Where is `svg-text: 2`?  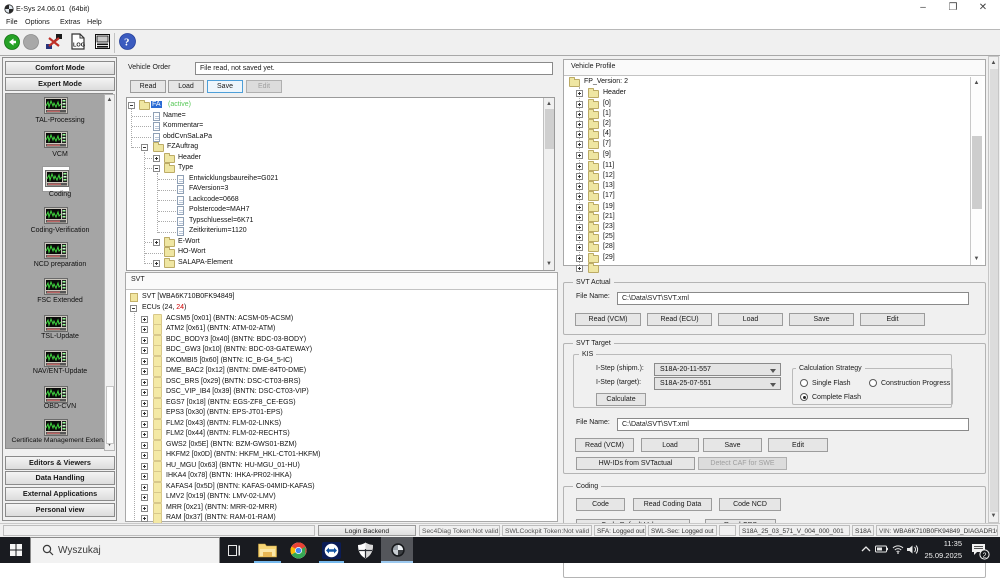
svg-text: 2 is located at coordinates (985, 556).